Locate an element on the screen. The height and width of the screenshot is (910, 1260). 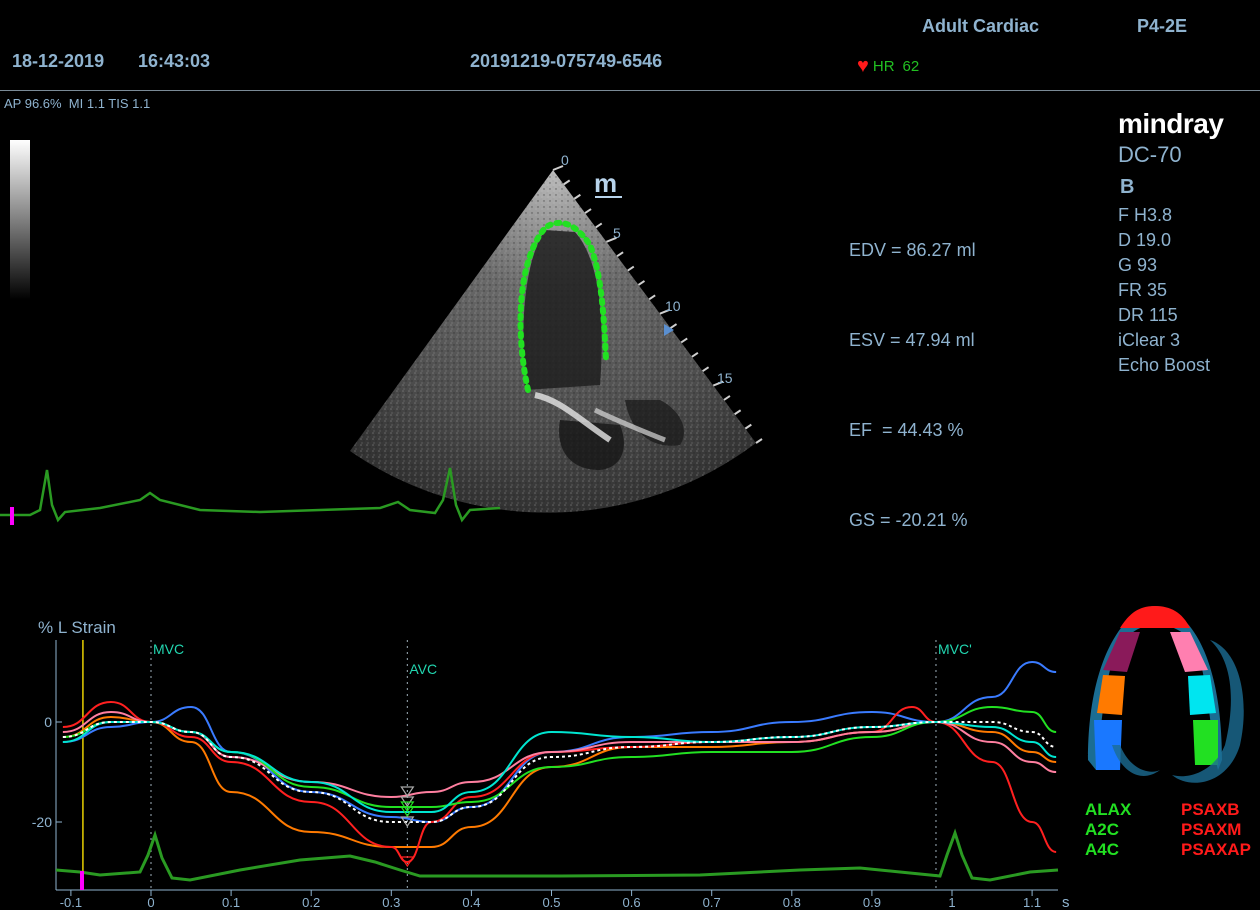
param-dynamic-range: DR 115 is located at coordinates (1148, 315).